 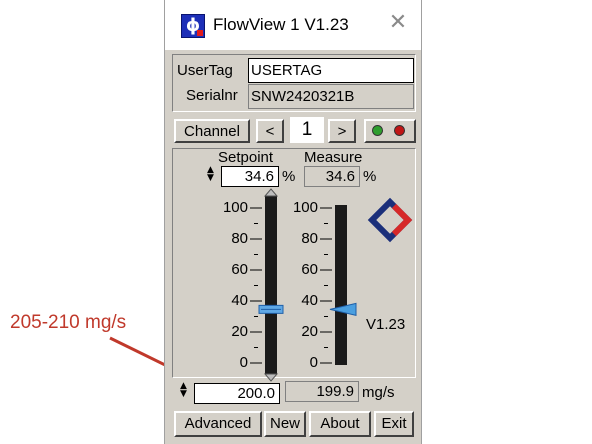 What do you see at coordinates (402, 220) in the screenshot?
I see `brand-chevron-icon` at bounding box center [402, 220].